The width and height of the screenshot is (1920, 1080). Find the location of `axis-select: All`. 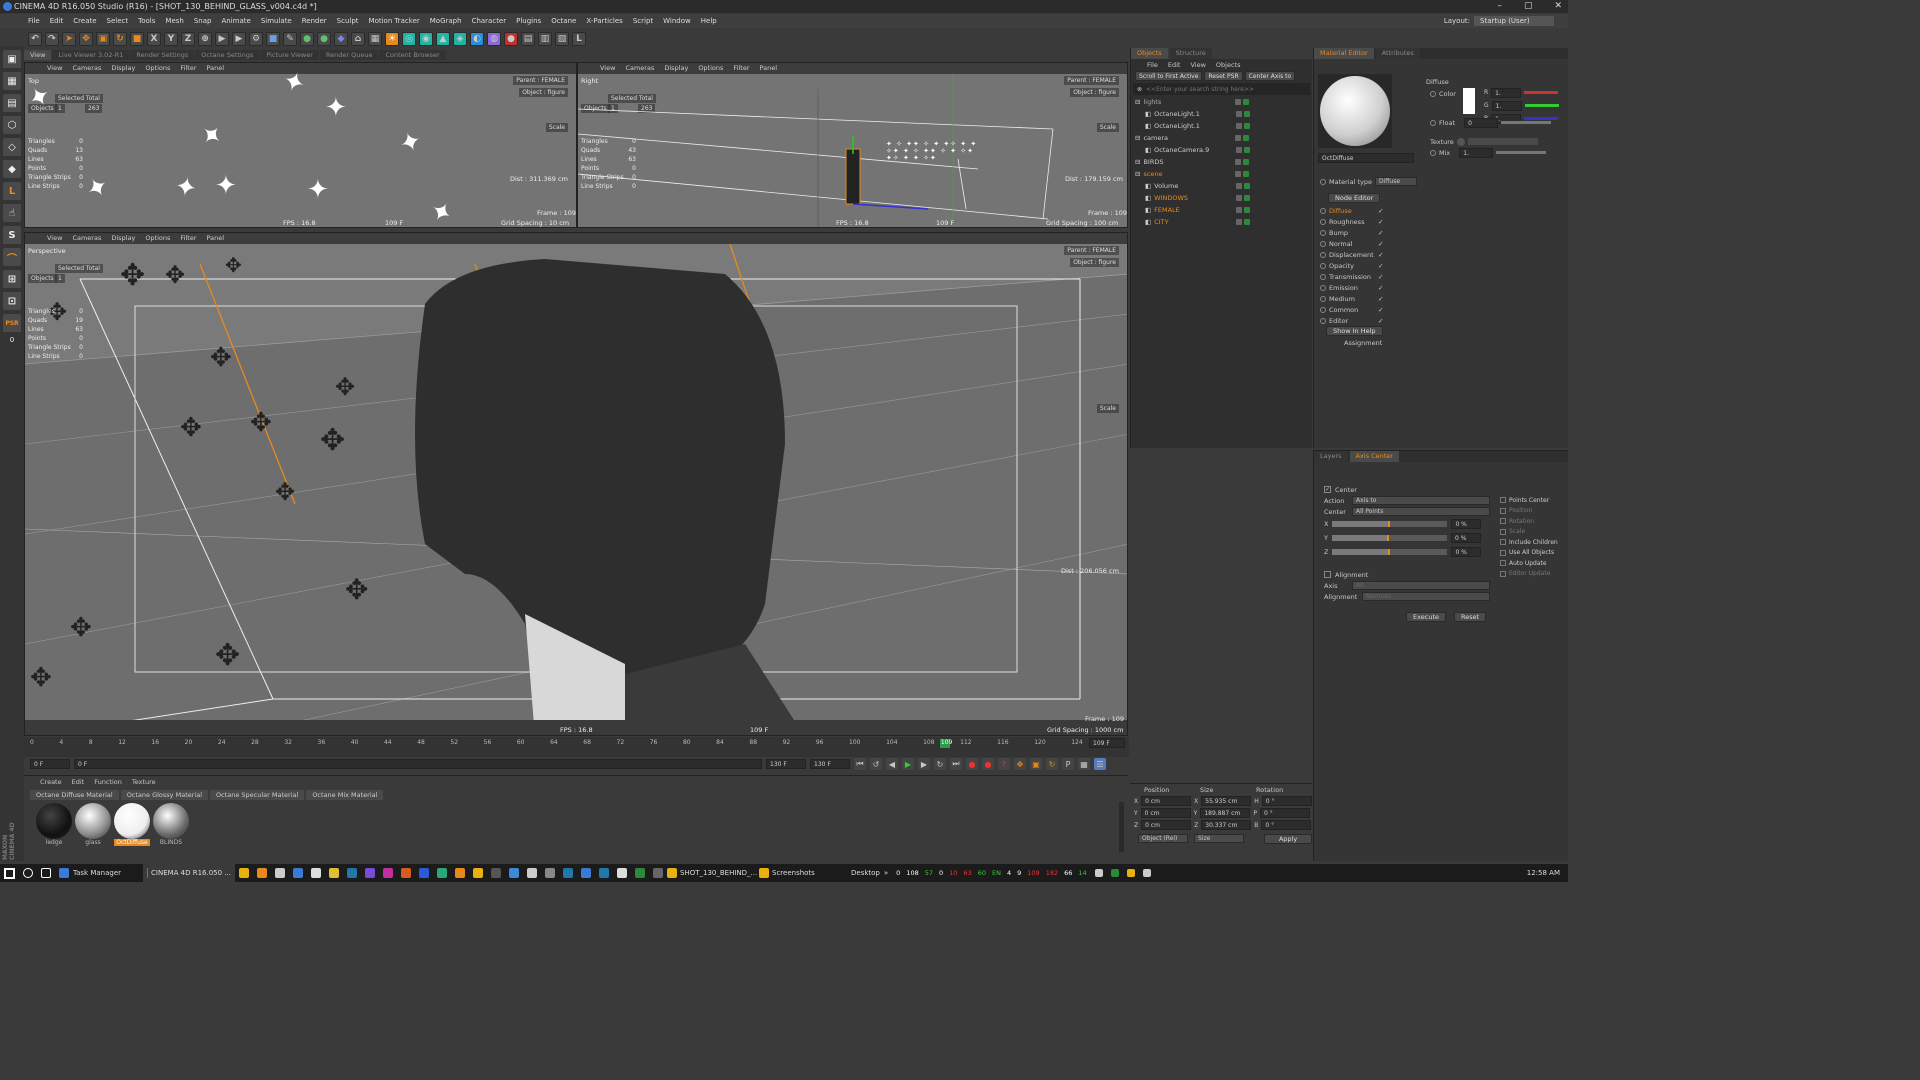

axis-select: All is located at coordinates (1421, 585).